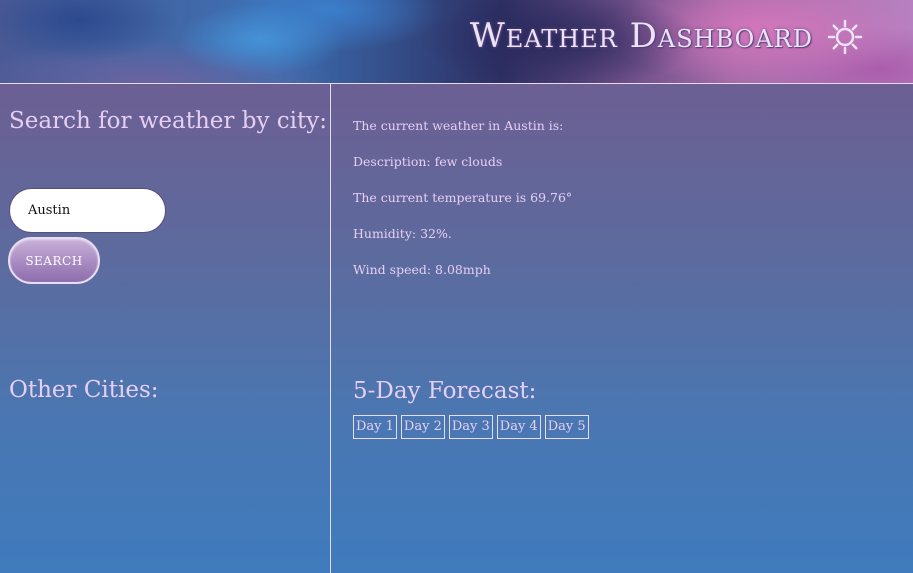  I want to click on sun-icon, so click(845, 37).